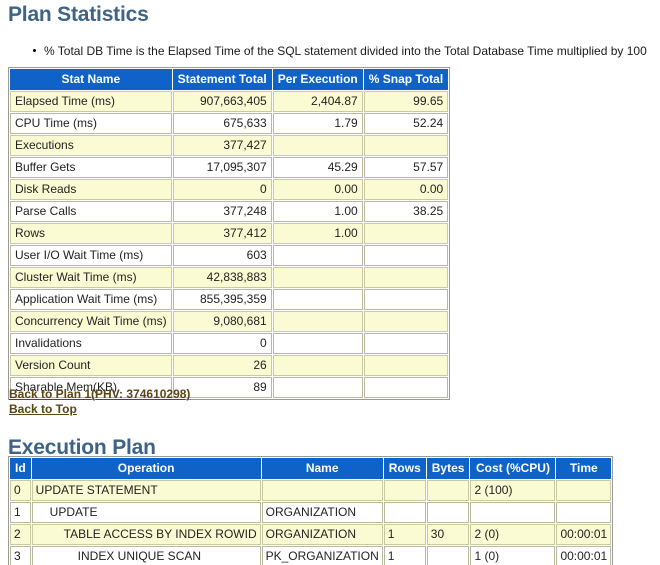 This screenshot has width=660, height=565. What do you see at coordinates (322, 490) in the screenshot?
I see `cell-name` at bounding box center [322, 490].